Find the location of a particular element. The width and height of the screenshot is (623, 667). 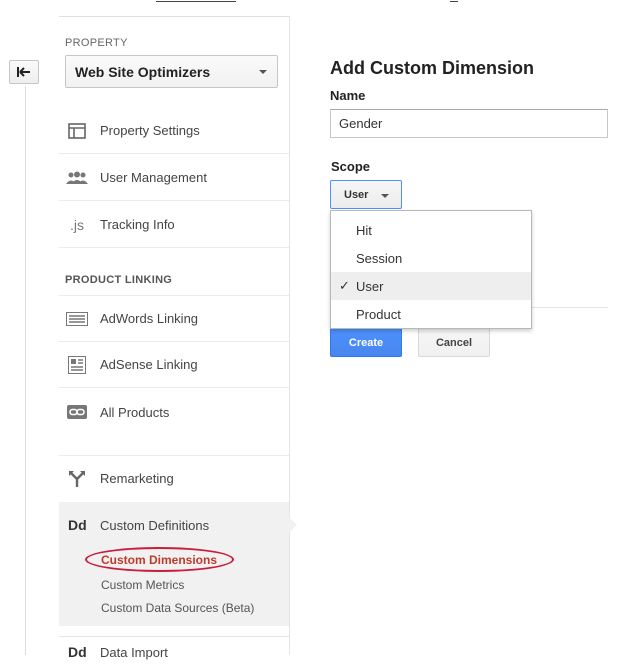

page-title: Add Custom Dimension is located at coordinates (432, 68).